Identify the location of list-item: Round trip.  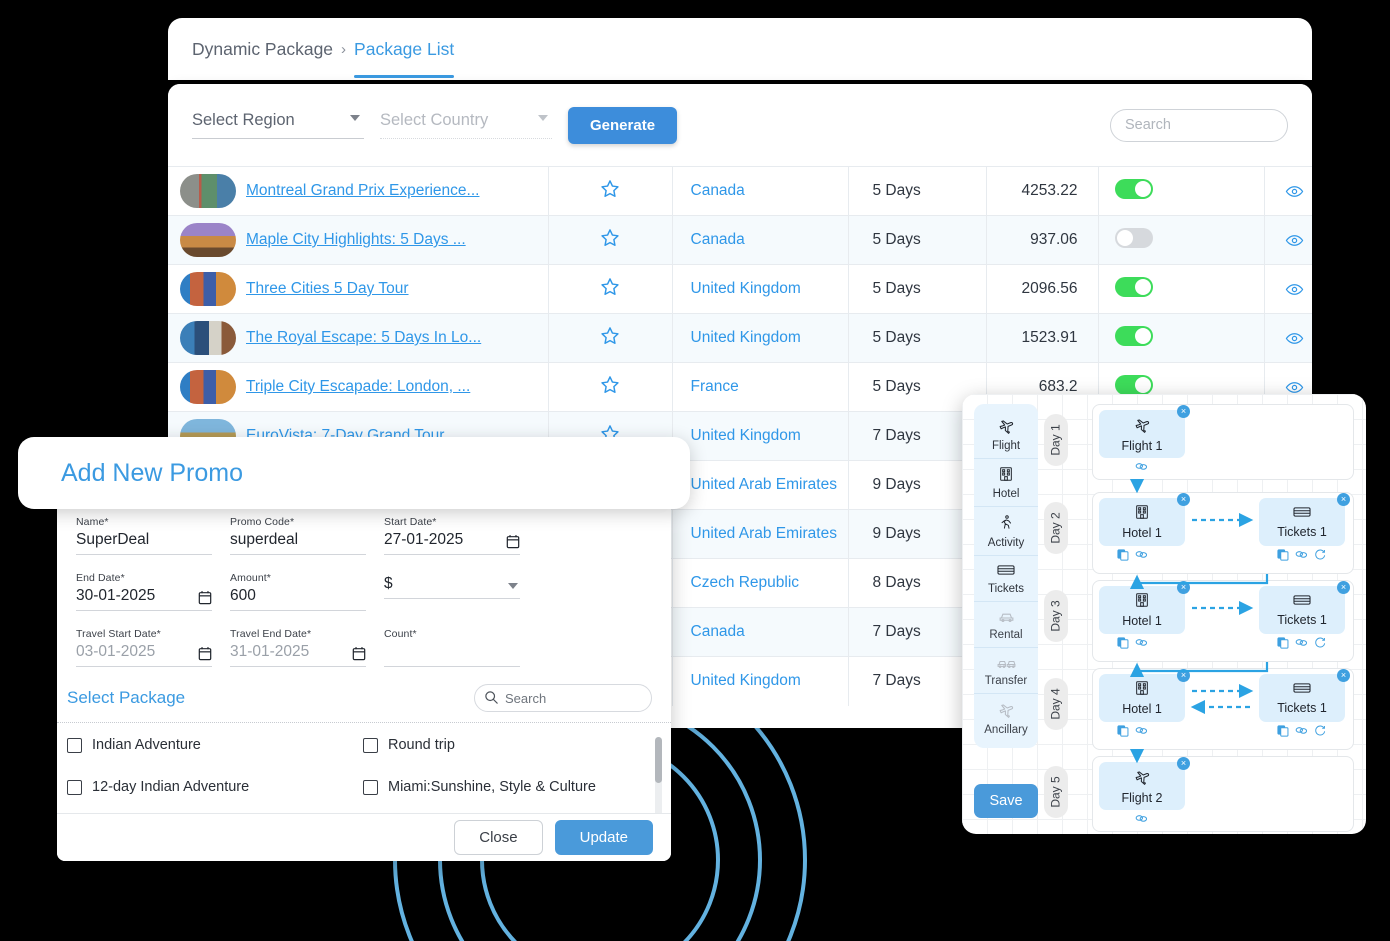
(511, 745).